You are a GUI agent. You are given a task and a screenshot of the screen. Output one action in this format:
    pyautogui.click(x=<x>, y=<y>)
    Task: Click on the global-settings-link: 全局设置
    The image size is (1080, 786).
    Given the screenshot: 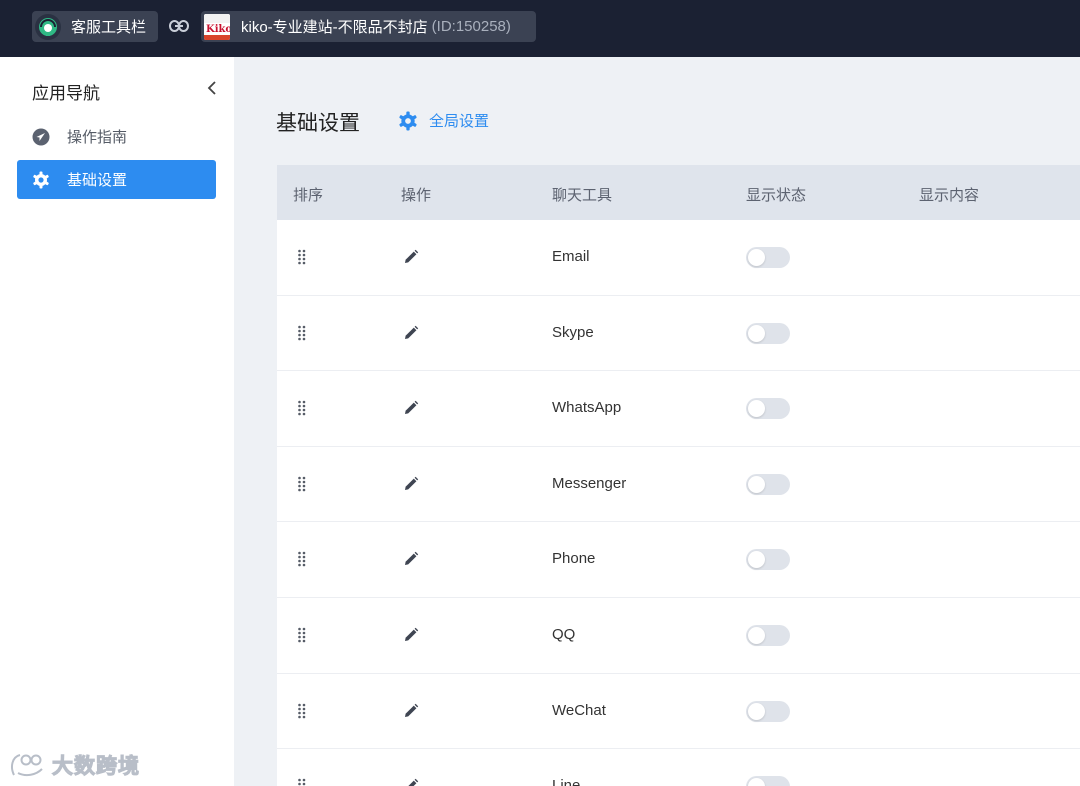 What is the action you would take?
    pyautogui.click(x=443, y=120)
    